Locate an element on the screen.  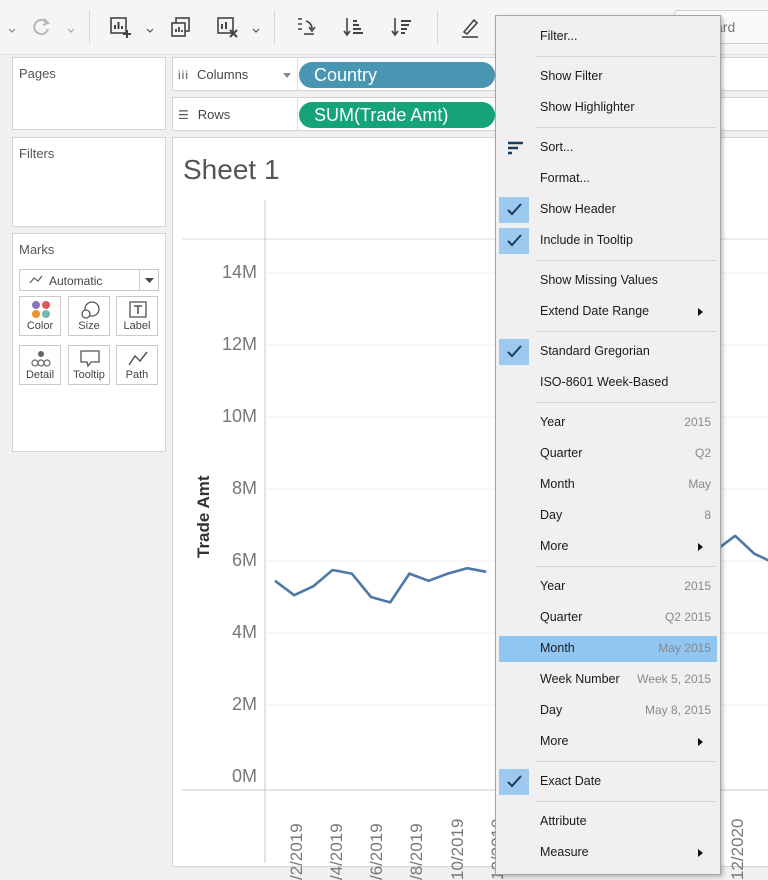
menu-item-value: May is located at coordinates (699, 484).